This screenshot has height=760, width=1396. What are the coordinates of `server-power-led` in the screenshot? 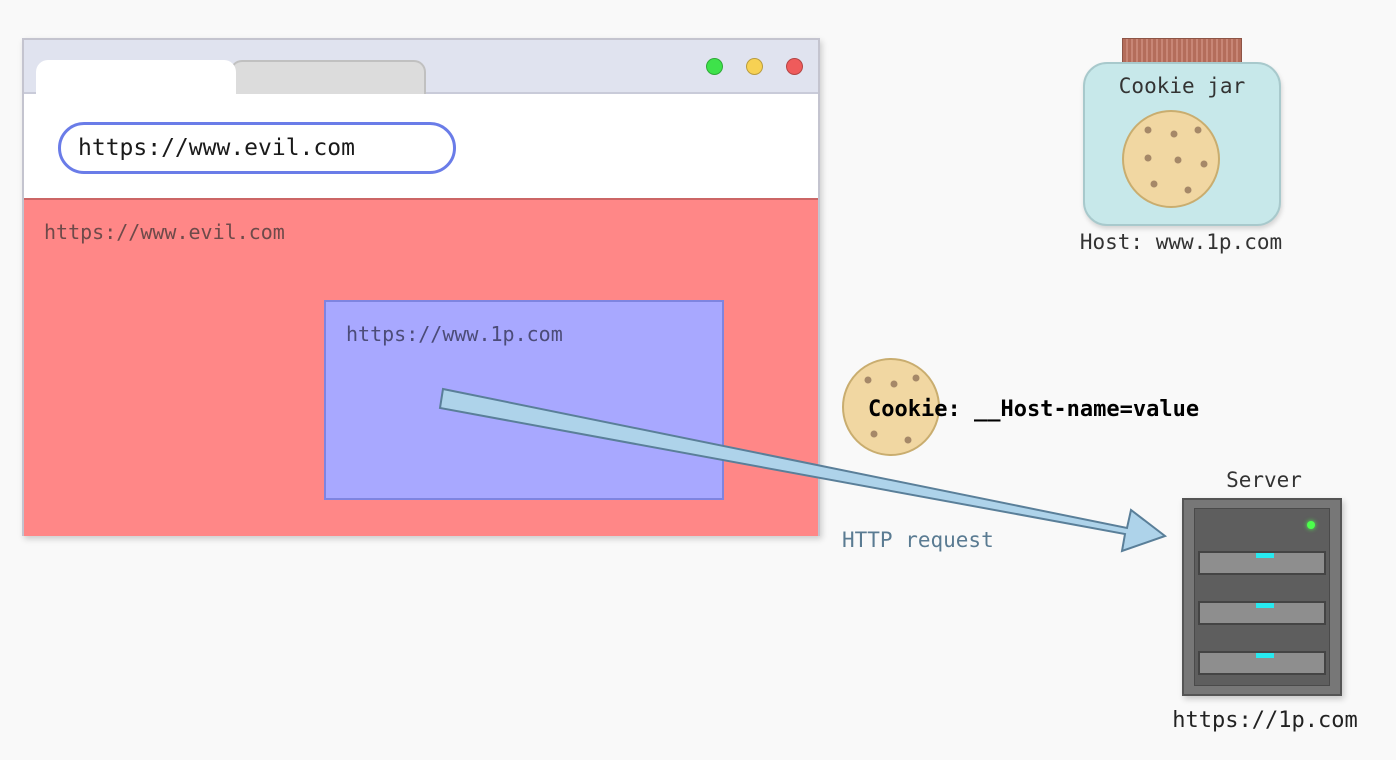 It's located at (1311, 525).